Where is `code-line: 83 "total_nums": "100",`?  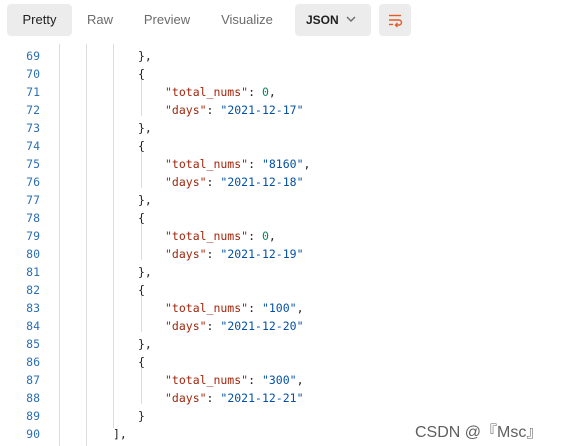 code-line: 83 "total_nums": "100", is located at coordinates (283, 308).